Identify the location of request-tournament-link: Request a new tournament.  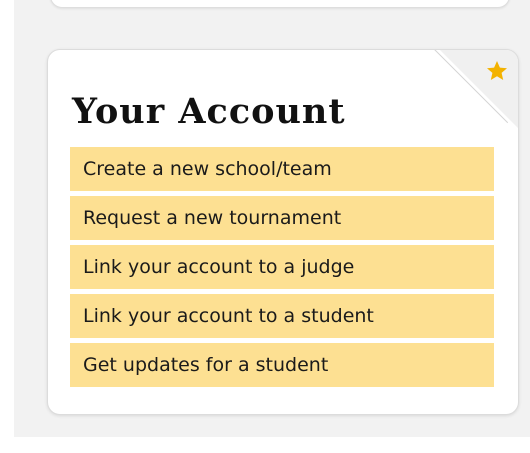
(282, 218).